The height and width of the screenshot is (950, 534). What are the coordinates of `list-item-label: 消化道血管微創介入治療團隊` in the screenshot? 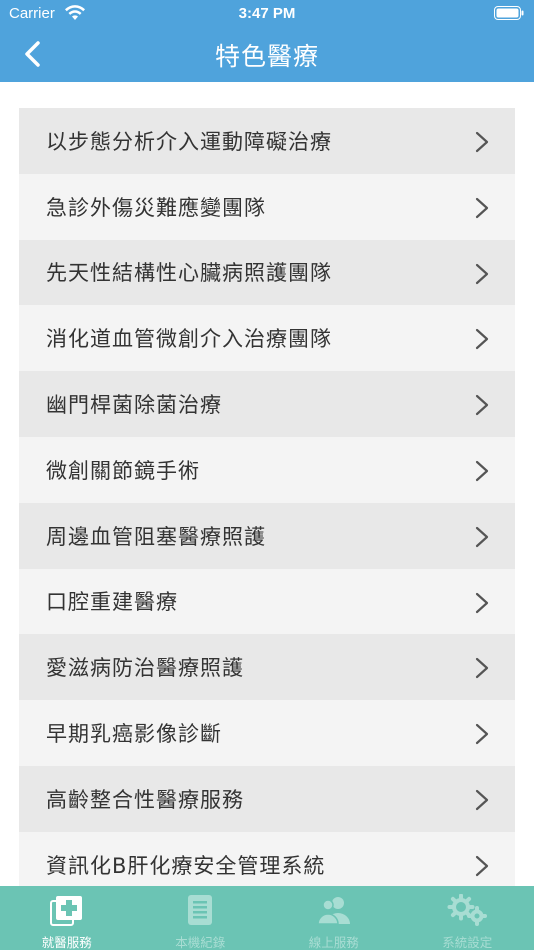 It's located at (189, 339).